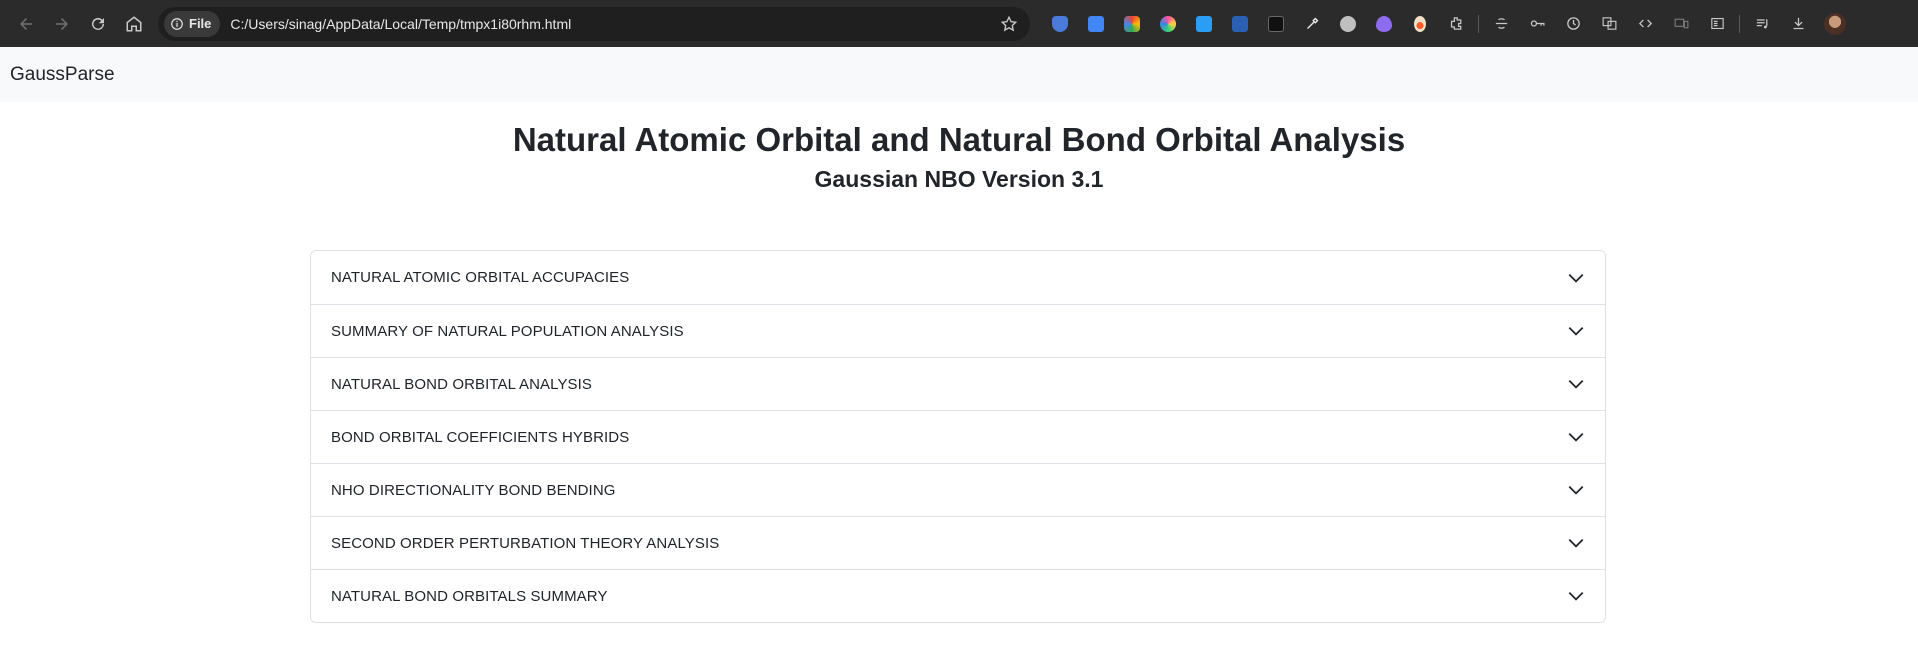 The width and height of the screenshot is (1918, 645). I want to click on extensions-menu-button, so click(1456, 24).